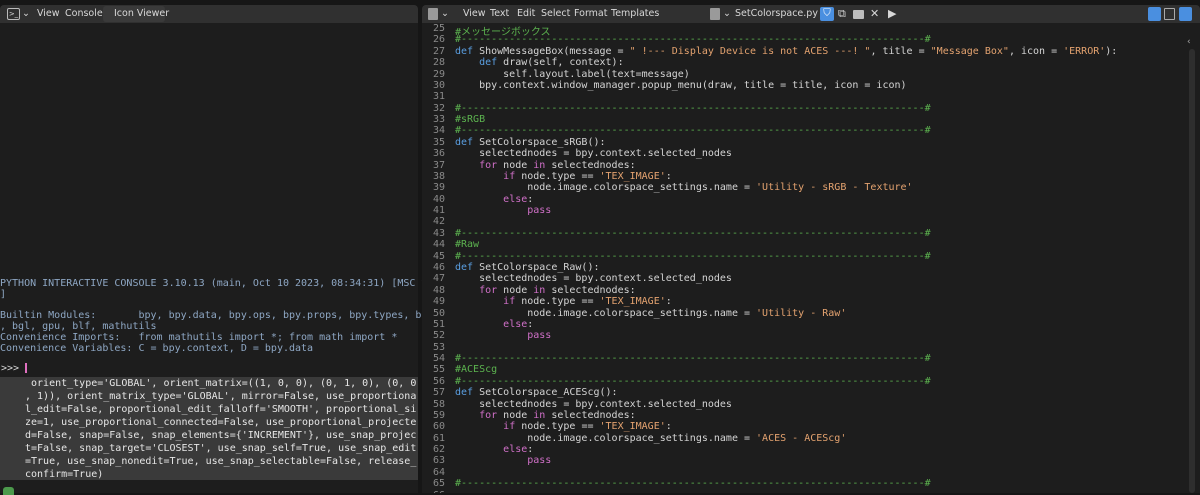  What do you see at coordinates (874, 13) in the screenshot?
I see `close-icon: ✕` at bounding box center [874, 13].